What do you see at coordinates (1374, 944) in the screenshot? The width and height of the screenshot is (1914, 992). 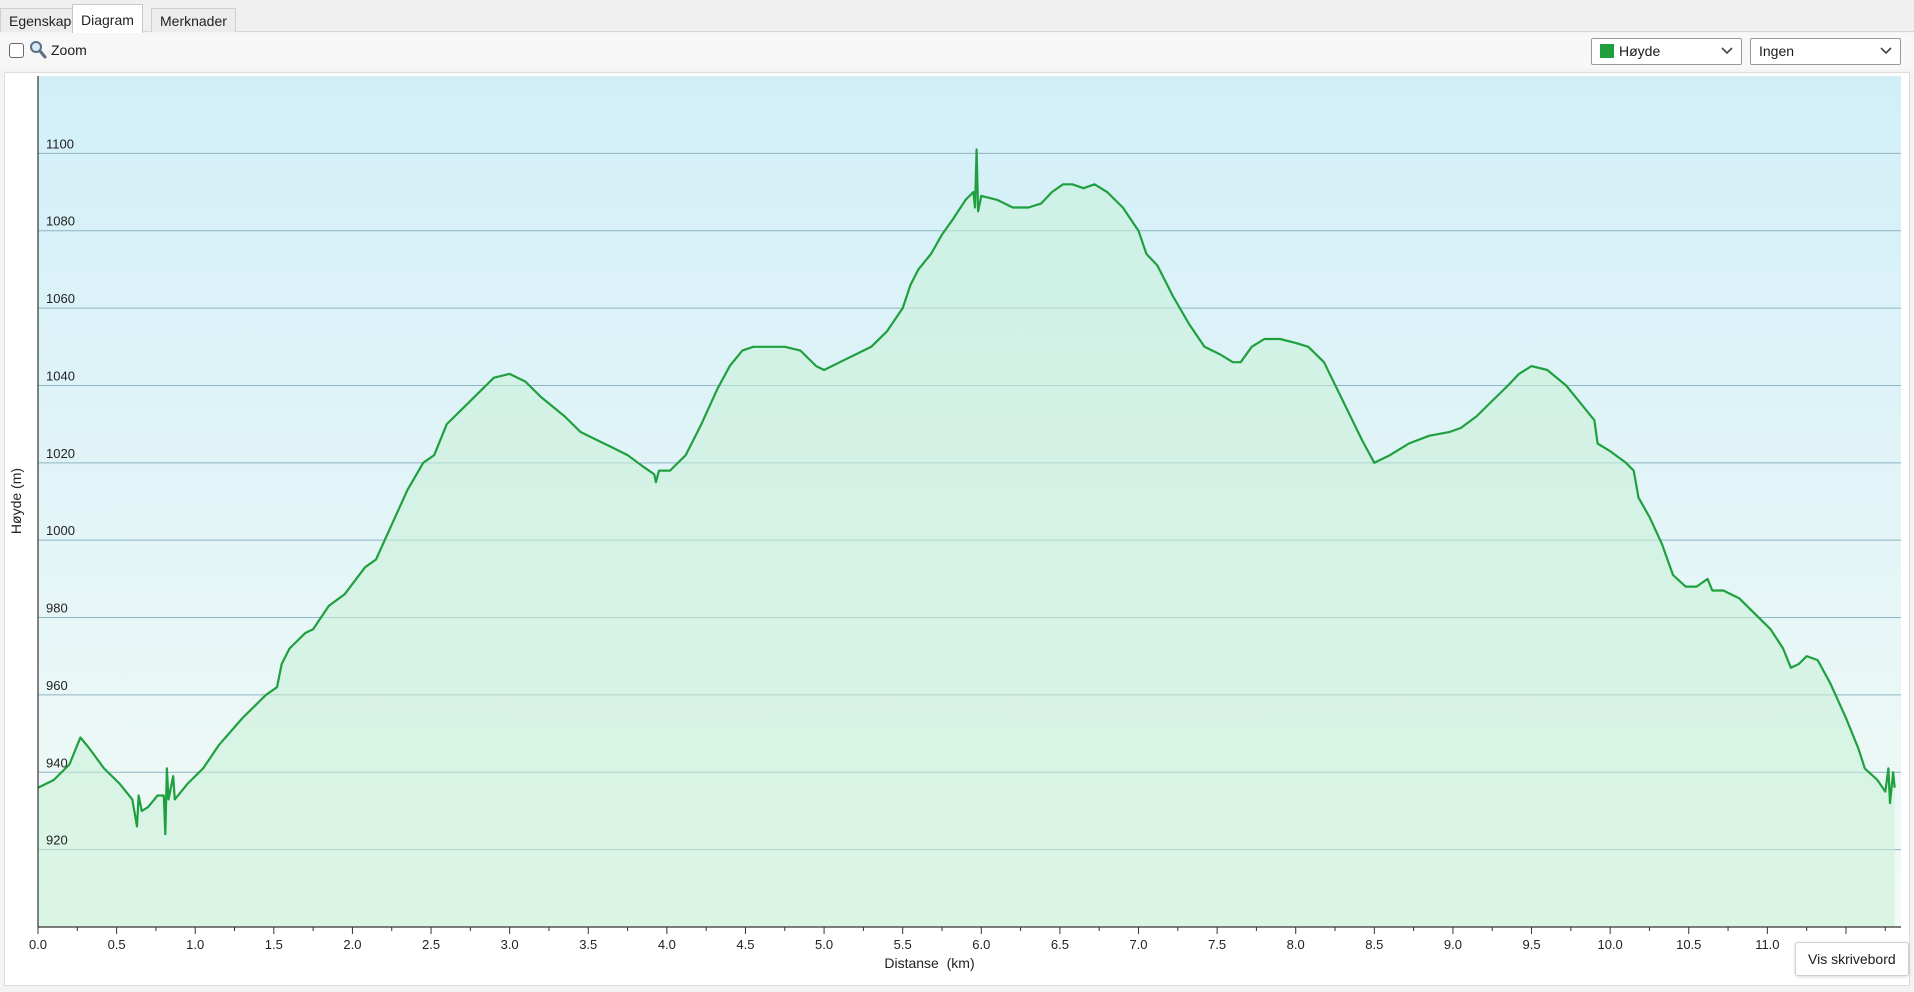 I see `x-tick-label: 8.5` at bounding box center [1374, 944].